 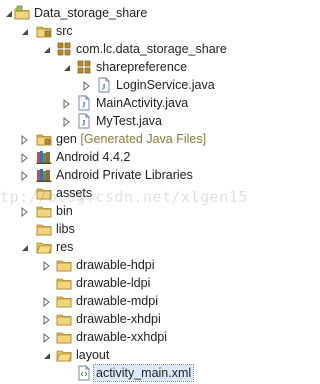 What do you see at coordinates (122, 337) in the screenshot?
I see `tree-item-label: drawable-xxhdpi` at bounding box center [122, 337].